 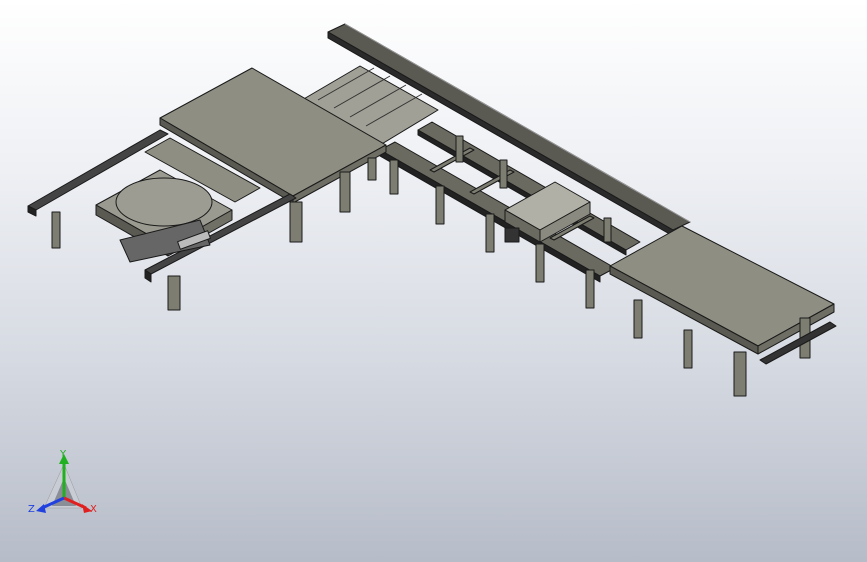 What do you see at coordinates (64, 483) in the screenshot?
I see `triad-graphic` at bounding box center [64, 483].